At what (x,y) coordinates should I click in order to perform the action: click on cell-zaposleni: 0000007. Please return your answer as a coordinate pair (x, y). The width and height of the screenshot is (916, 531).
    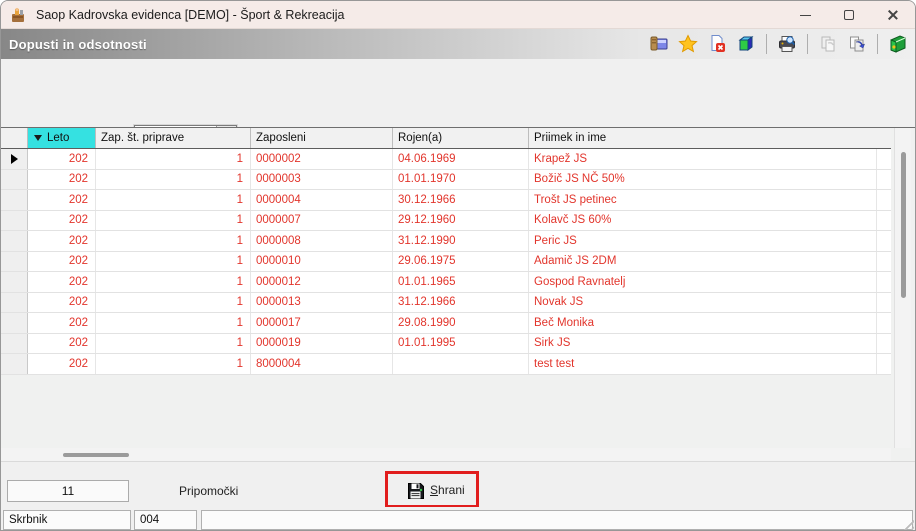
    Looking at the image, I should click on (322, 220).